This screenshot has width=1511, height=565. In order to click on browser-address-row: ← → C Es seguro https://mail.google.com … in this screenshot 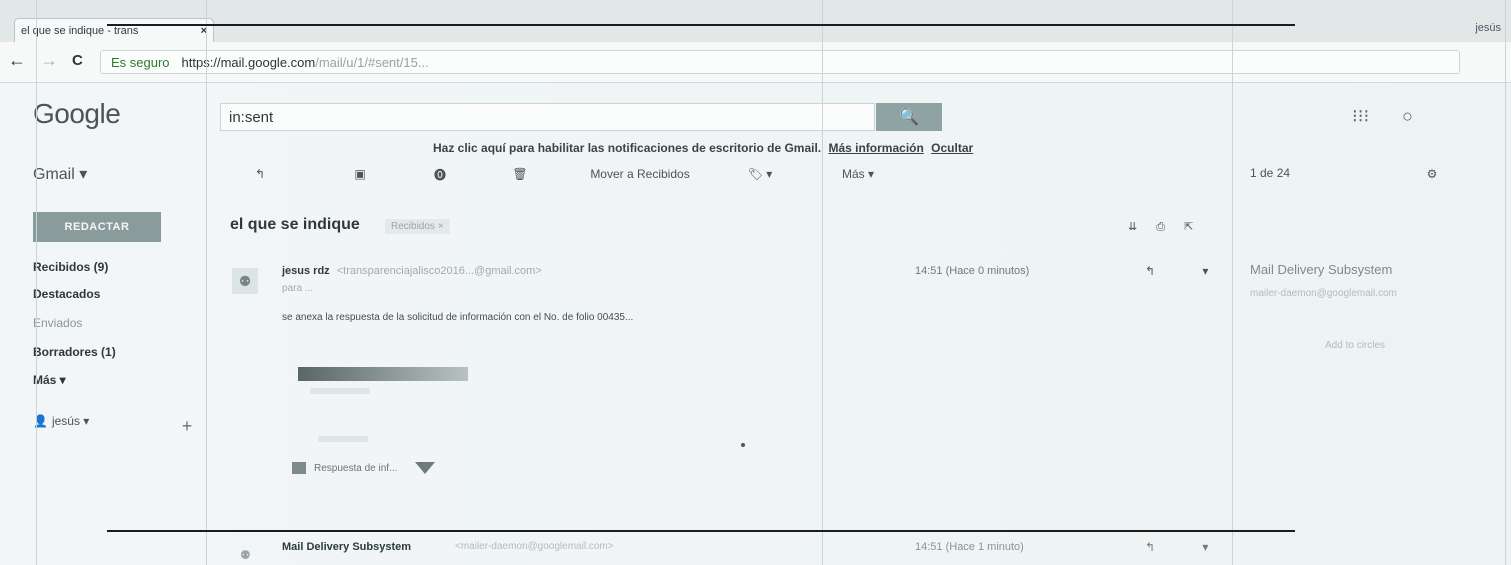, I will do `click(755, 62)`.